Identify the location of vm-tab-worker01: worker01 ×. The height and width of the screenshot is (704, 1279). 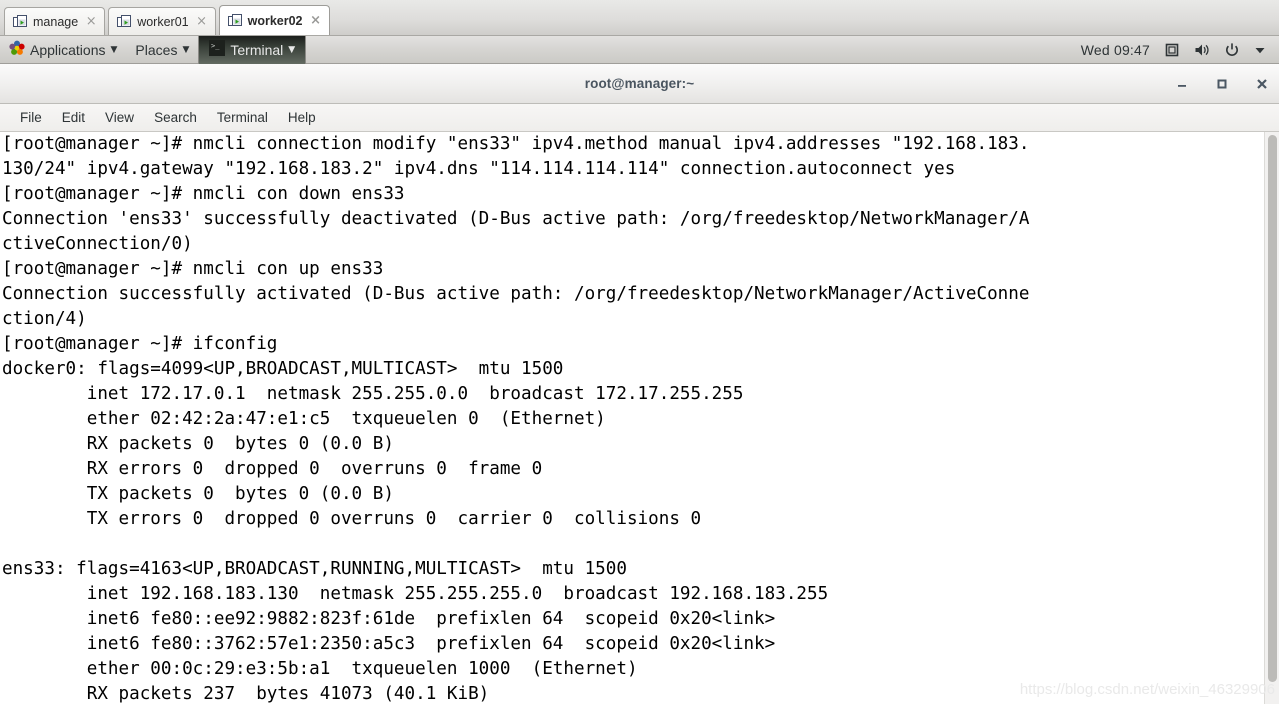
(162, 21).